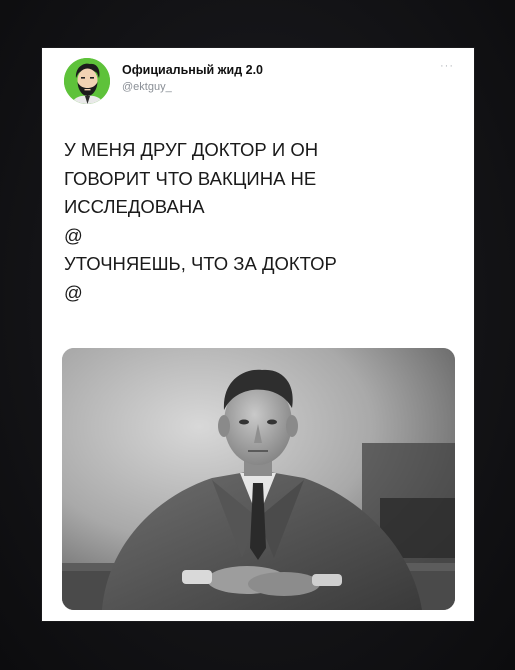  Describe the element at coordinates (147, 87) in the screenshot. I see `author-handle: @ektguy_` at that location.